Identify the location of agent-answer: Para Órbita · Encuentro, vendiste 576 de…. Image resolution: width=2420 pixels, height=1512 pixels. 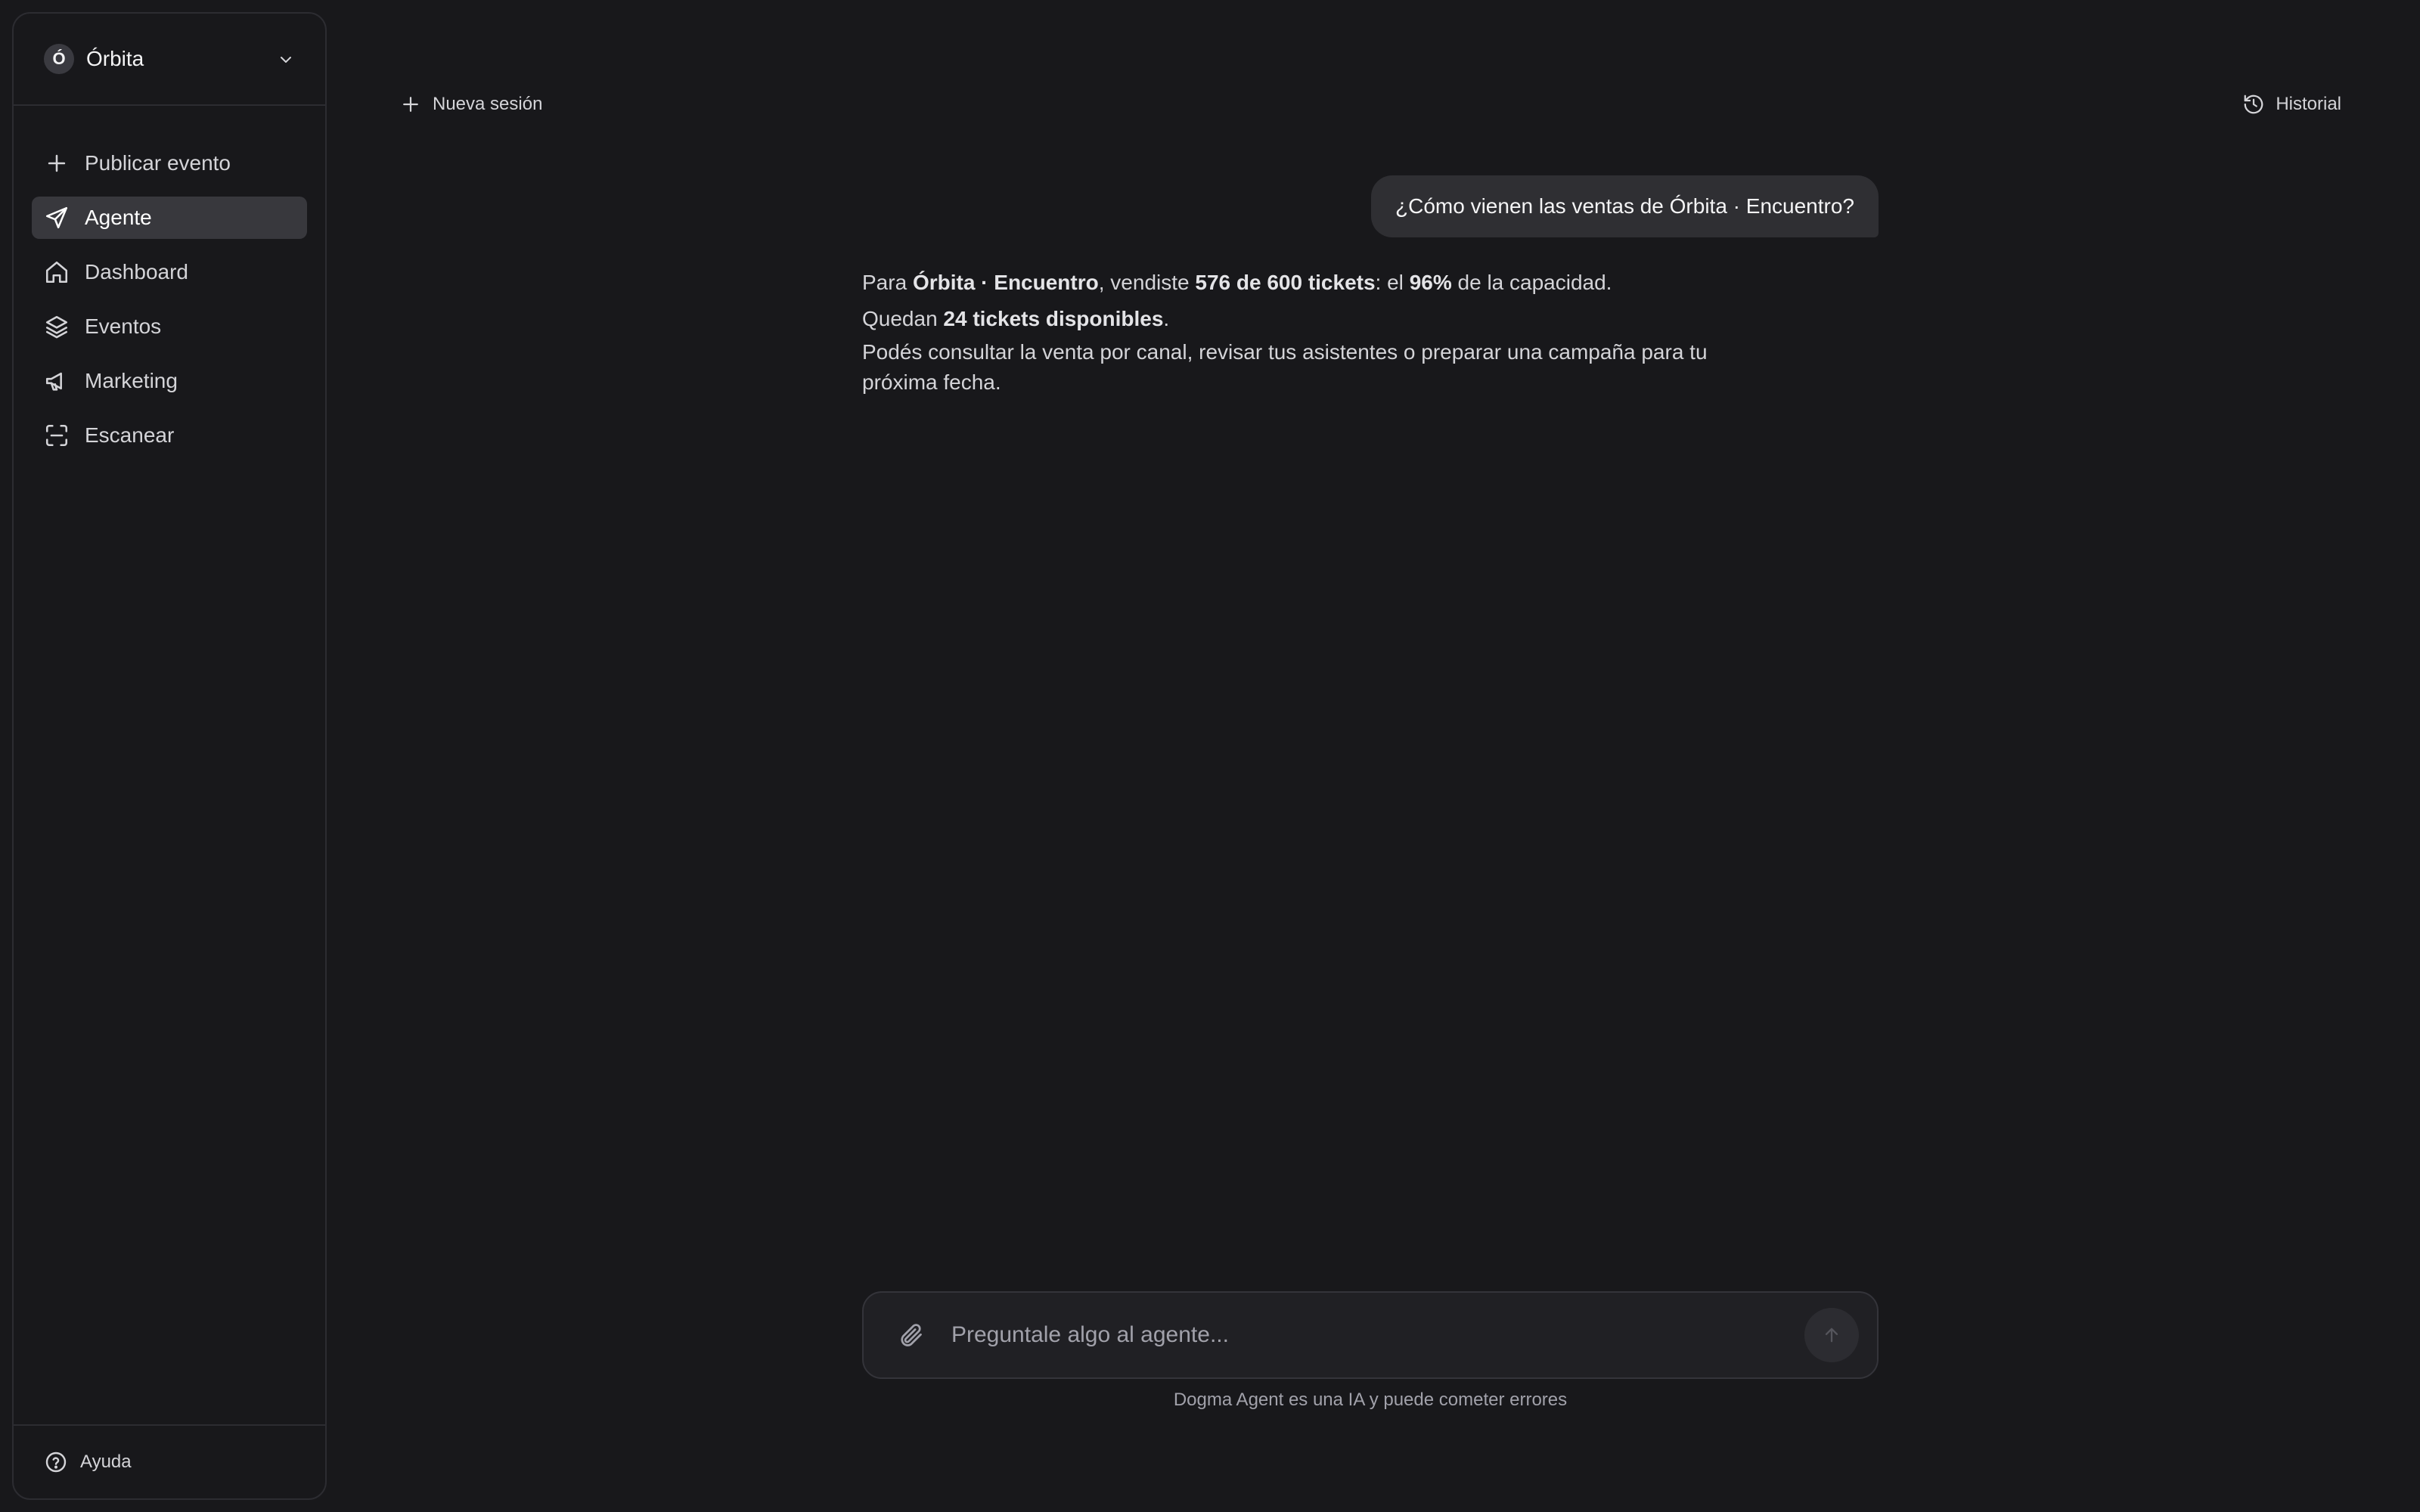
(1285, 331).